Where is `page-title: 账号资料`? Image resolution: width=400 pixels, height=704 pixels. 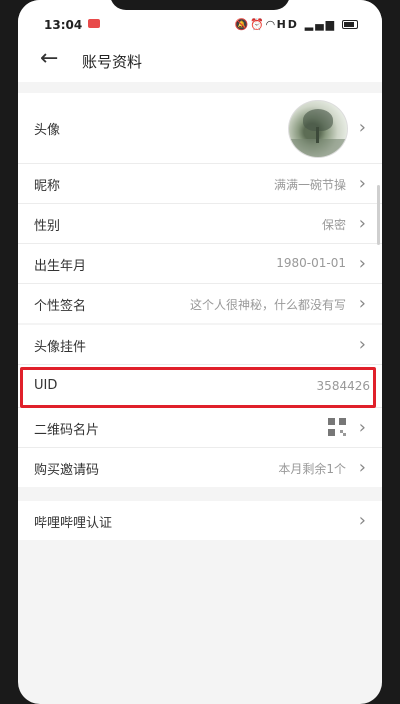 page-title: 账号资料 is located at coordinates (112, 62).